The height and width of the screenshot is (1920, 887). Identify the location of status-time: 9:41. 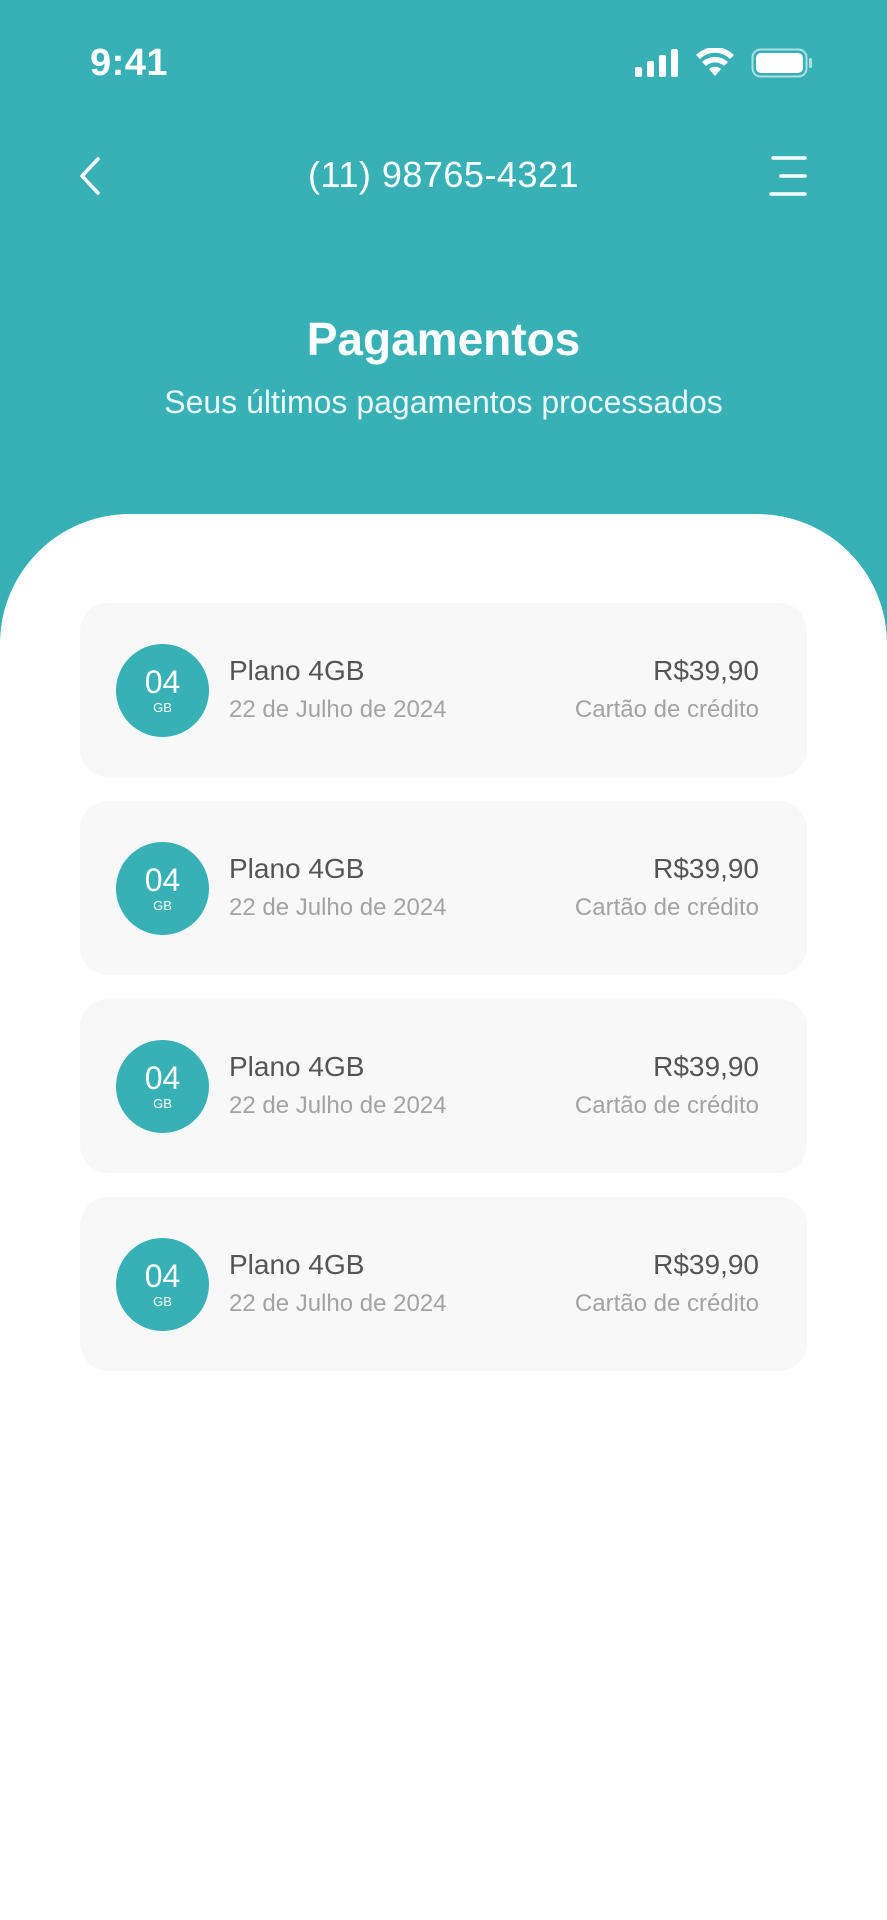
(129, 63).